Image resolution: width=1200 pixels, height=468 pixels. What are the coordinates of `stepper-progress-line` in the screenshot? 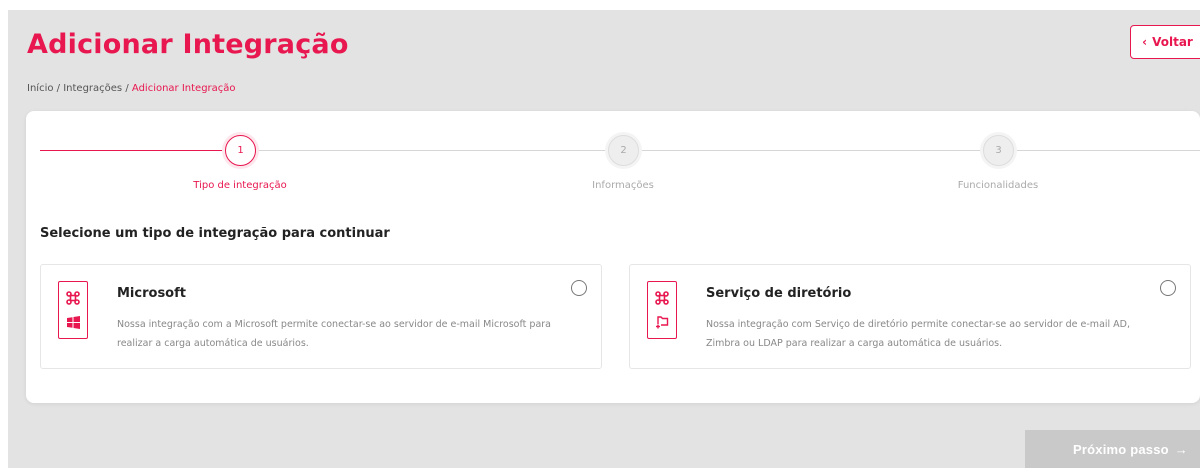 It's located at (132, 150).